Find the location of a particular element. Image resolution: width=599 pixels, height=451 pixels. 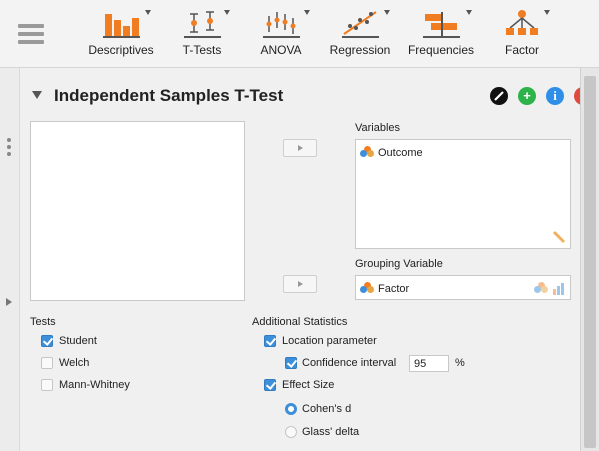

variable-item: Outcome is located at coordinates (391, 152).